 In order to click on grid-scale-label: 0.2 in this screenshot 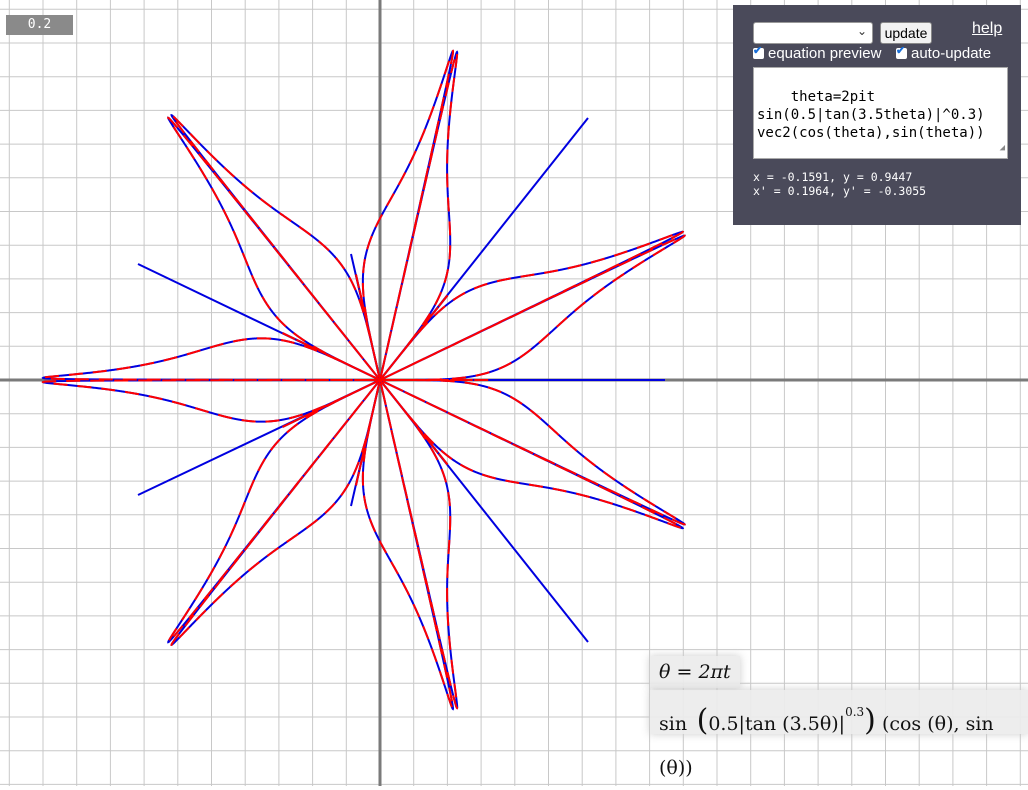, I will do `click(39, 25)`.